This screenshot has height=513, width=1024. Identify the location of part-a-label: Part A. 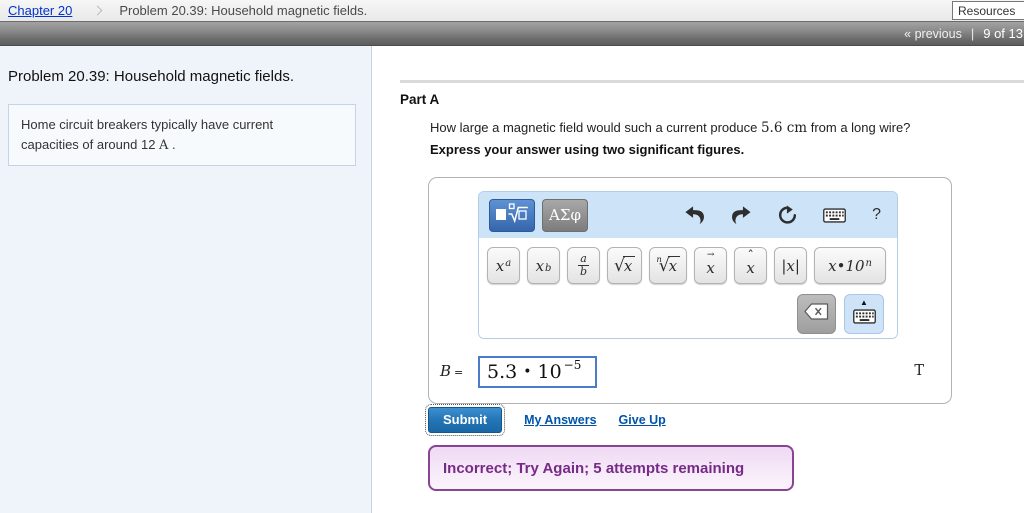
(420, 99).